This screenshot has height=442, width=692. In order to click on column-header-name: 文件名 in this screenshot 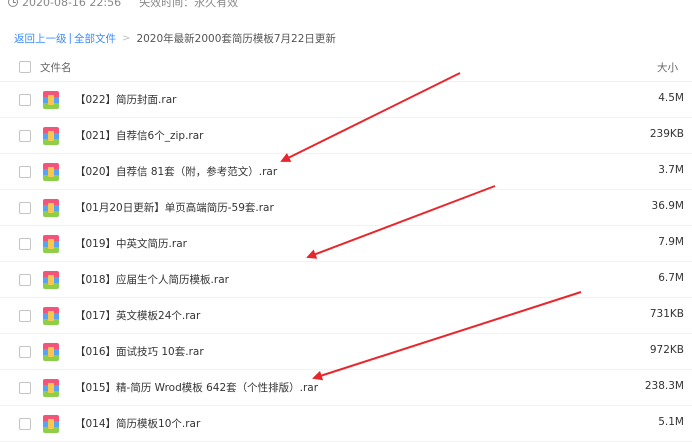, I will do `click(56, 67)`.